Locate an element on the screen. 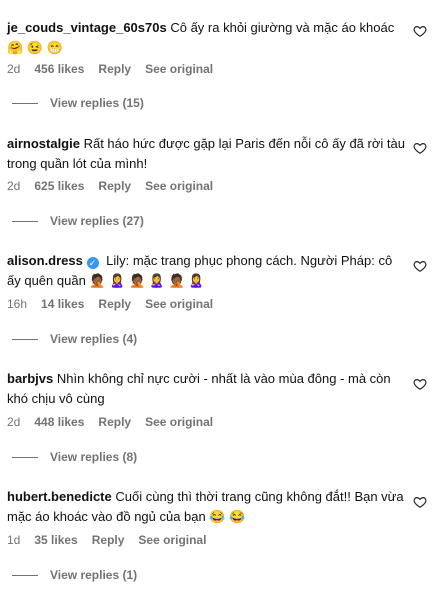 The image size is (439, 595). view-replies-button: View replies (1) is located at coordinates (74, 575).